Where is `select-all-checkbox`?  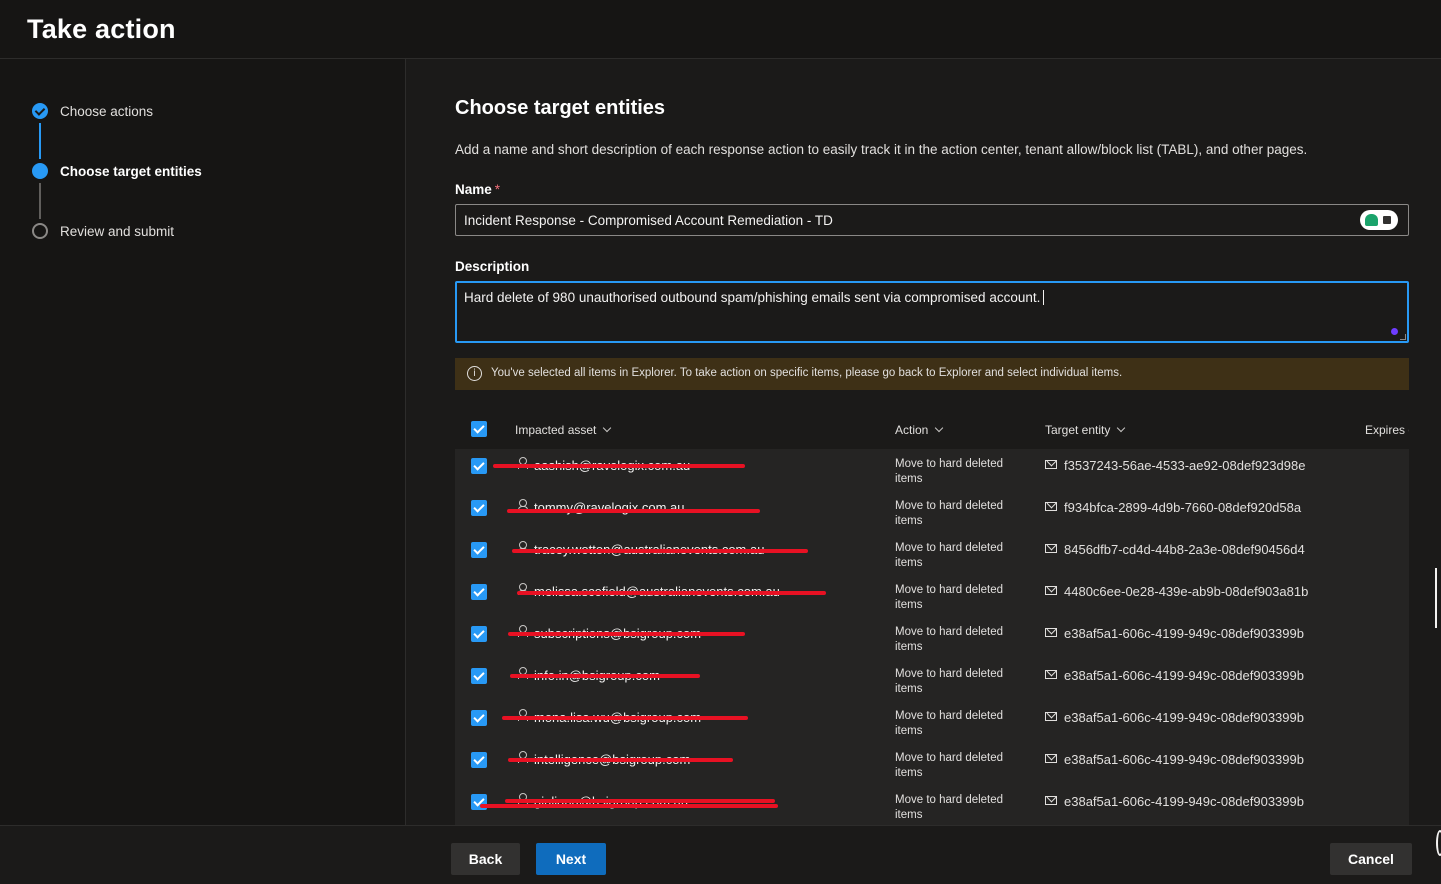 select-all-checkbox is located at coordinates (479, 429).